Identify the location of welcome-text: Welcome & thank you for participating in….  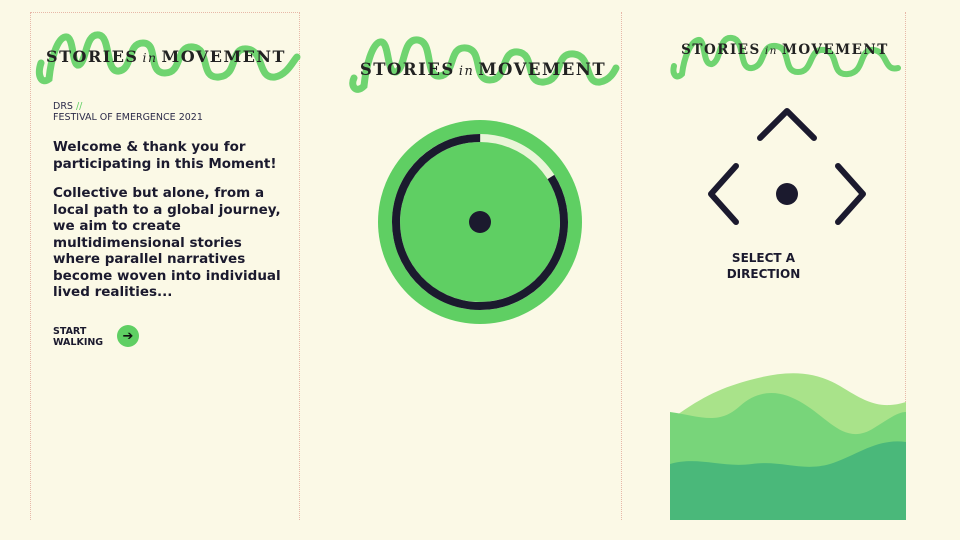
(165, 155).